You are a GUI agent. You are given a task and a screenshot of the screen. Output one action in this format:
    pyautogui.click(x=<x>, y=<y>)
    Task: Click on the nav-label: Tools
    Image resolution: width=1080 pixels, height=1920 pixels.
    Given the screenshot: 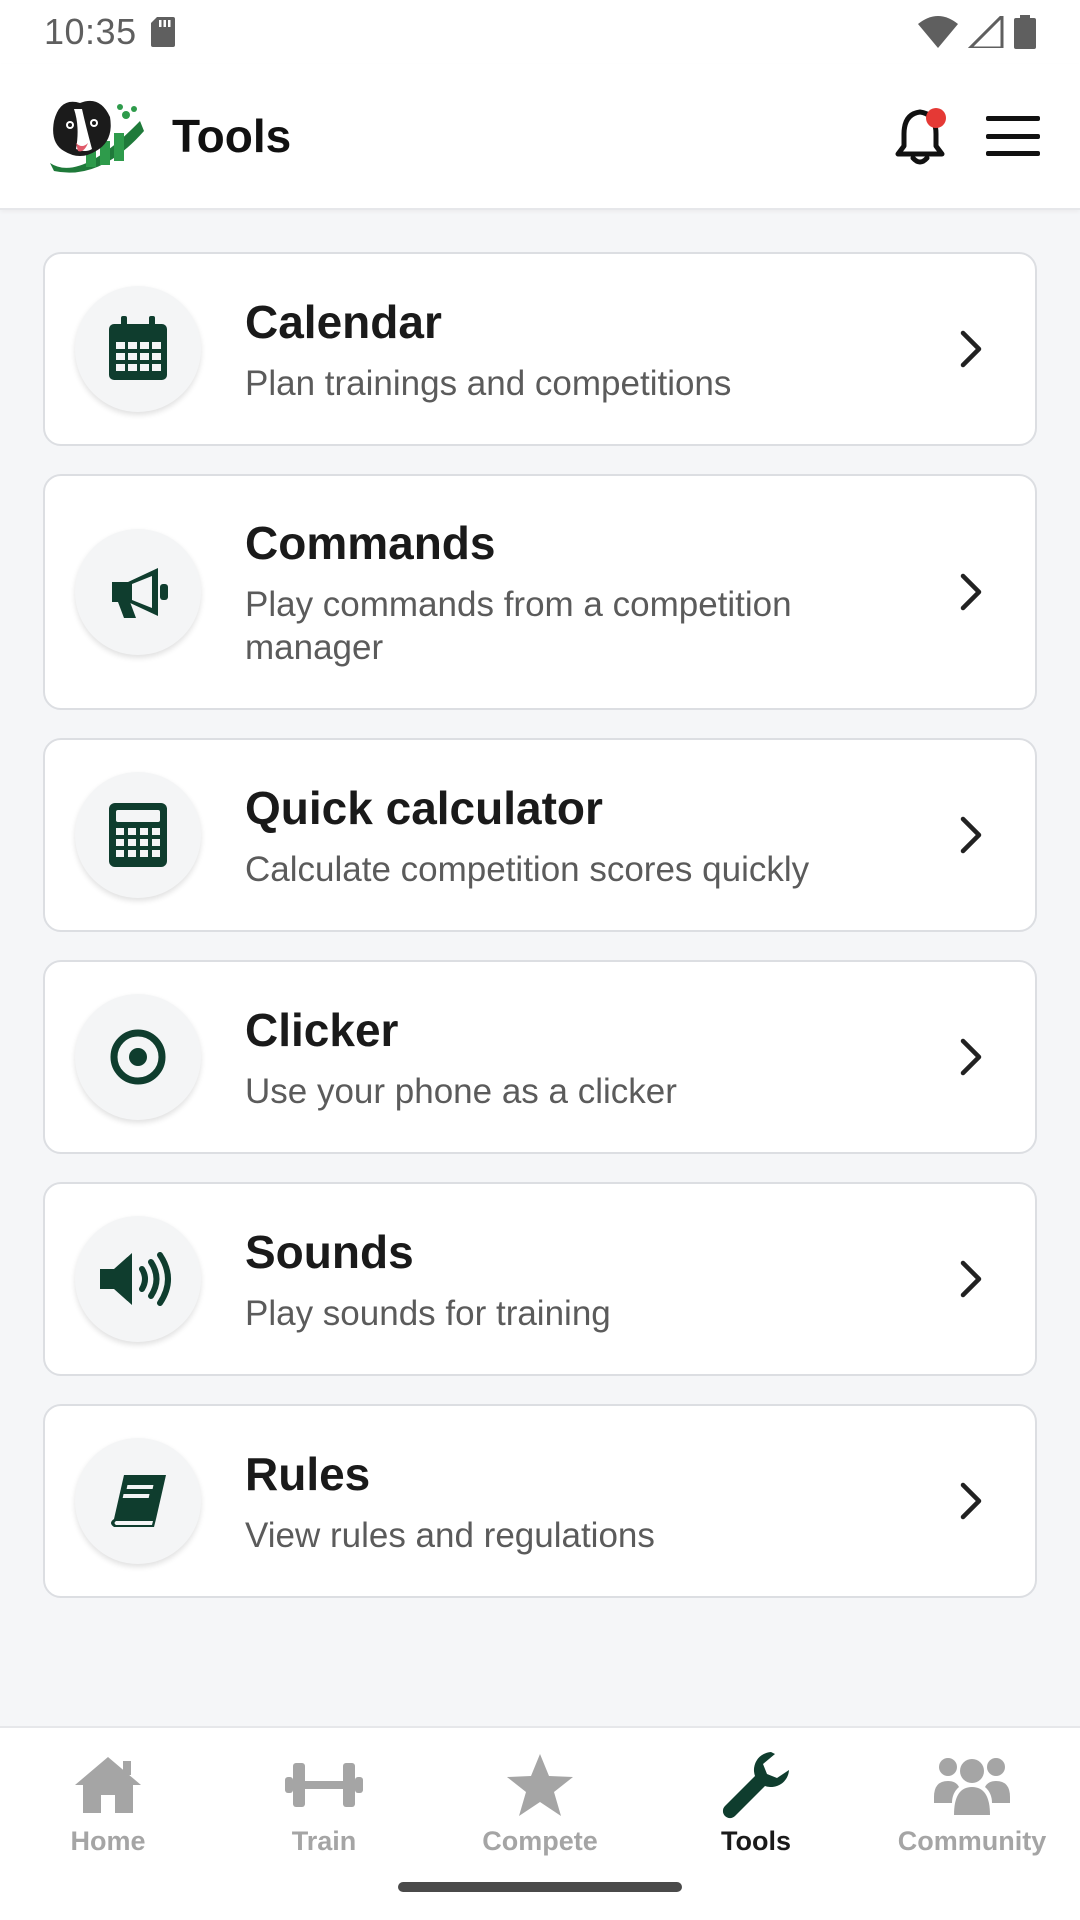 What is the action you would take?
    pyautogui.click(x=756, y=1841)
    